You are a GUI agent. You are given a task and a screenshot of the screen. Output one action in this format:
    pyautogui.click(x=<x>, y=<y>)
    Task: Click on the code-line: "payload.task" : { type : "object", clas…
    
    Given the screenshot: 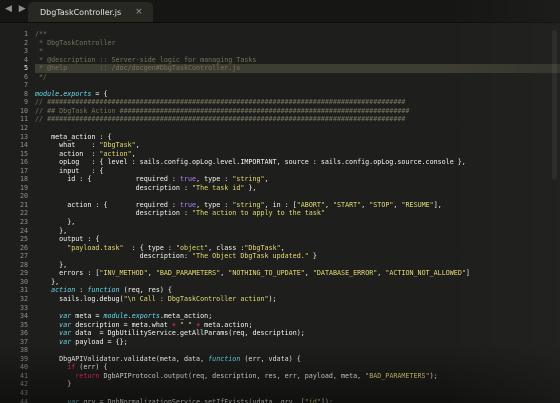 What is the action you would take?
    pyautogui.click(x=297, y=248)
    